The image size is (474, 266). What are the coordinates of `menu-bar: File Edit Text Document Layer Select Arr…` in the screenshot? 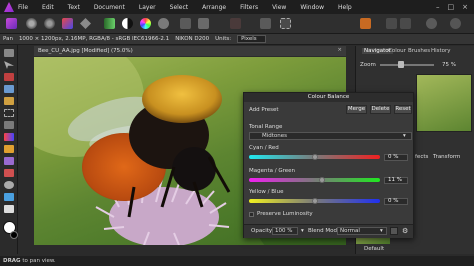 It's located at (237, 7).